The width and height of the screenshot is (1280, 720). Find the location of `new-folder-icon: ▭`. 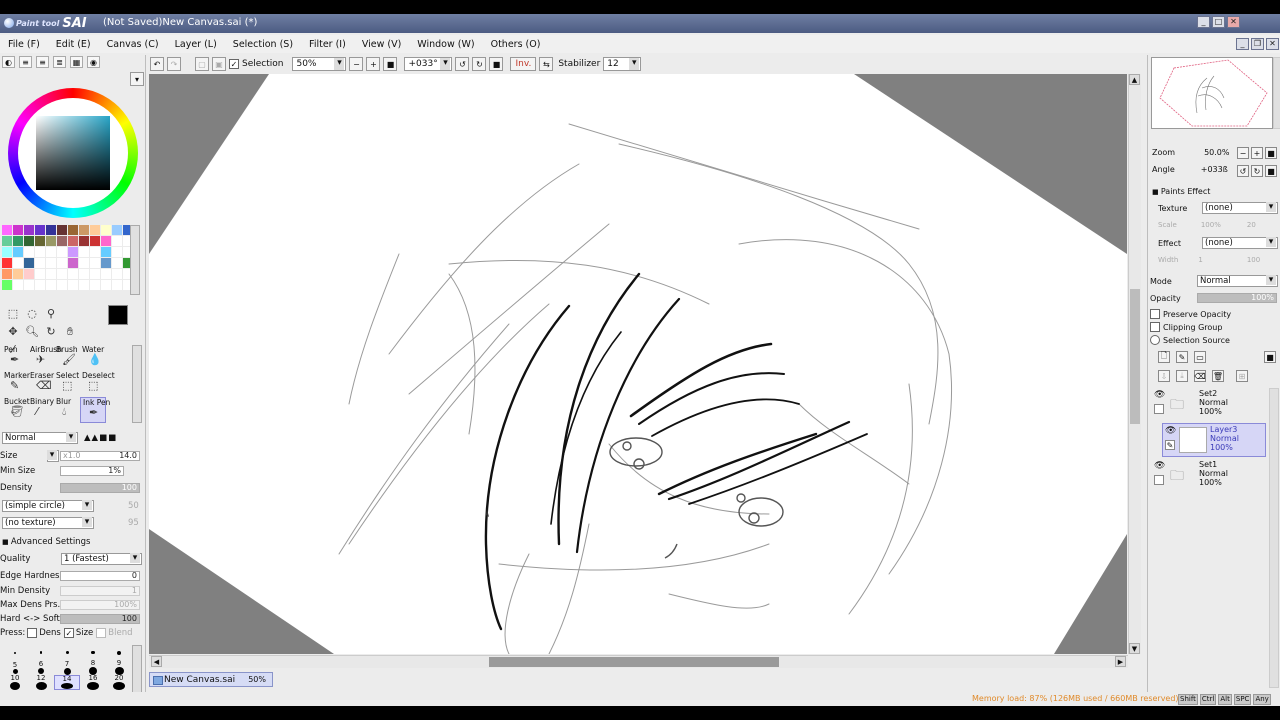

new-folder-icon: ▭ is located at coordinates (1200, 357).